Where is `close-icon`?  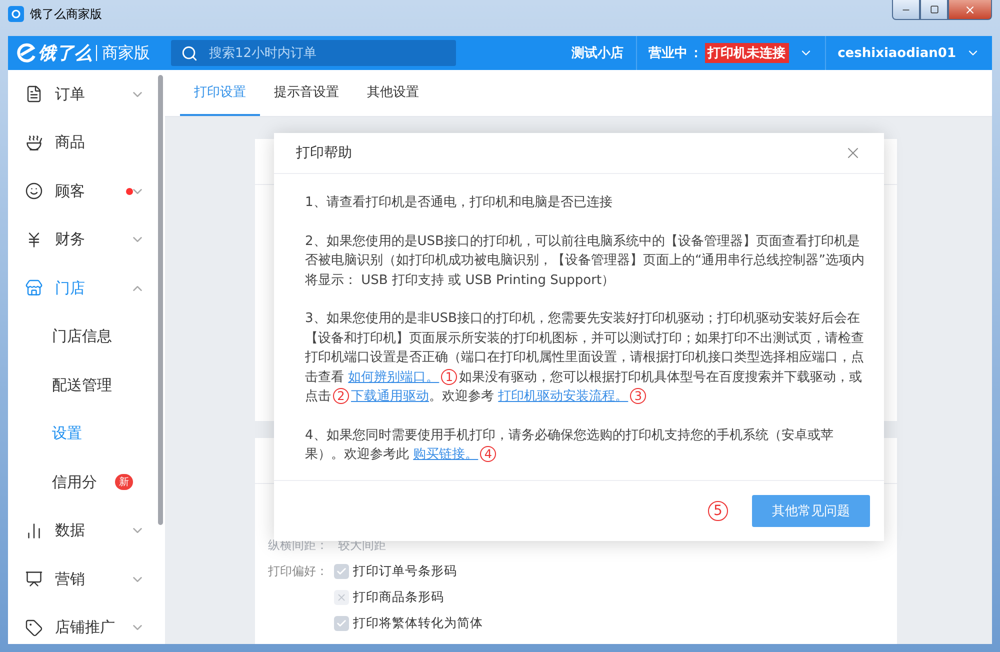
close-icon is located at coordinates (970, 10).